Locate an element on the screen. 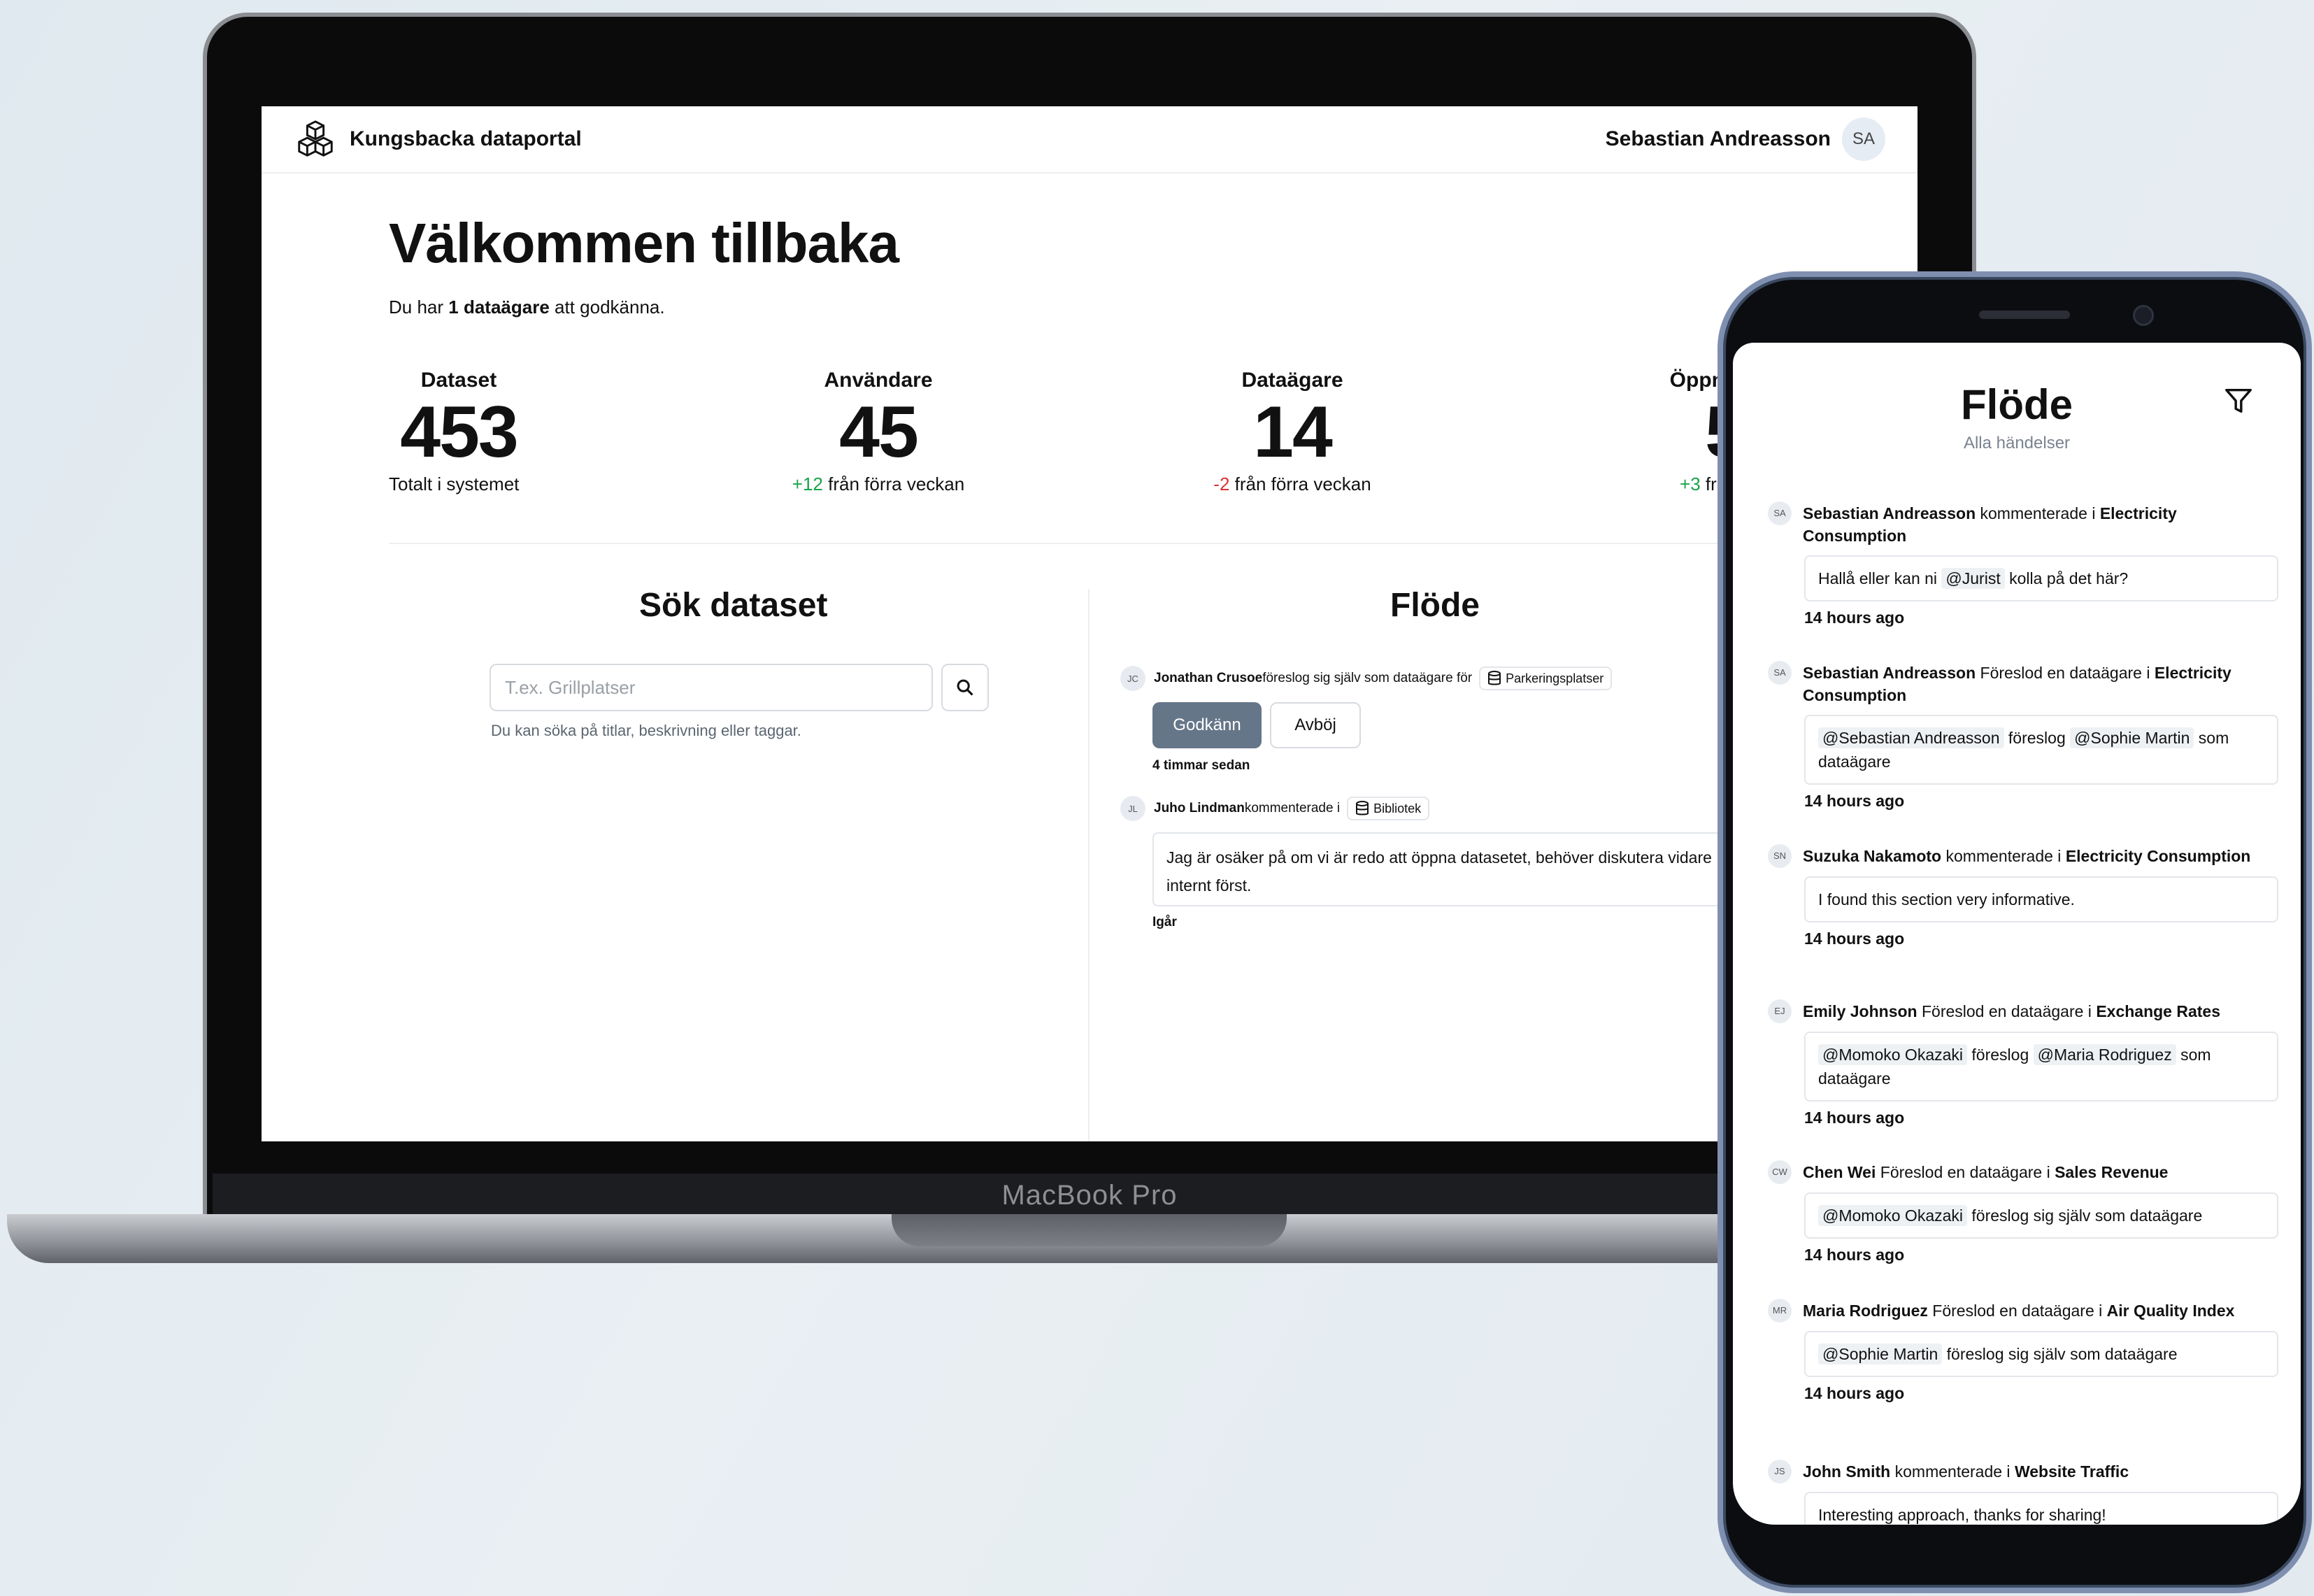 Image resolution: width=2314 pixels, height=1596 pixels. search-button is located at coordinates (965, 687).